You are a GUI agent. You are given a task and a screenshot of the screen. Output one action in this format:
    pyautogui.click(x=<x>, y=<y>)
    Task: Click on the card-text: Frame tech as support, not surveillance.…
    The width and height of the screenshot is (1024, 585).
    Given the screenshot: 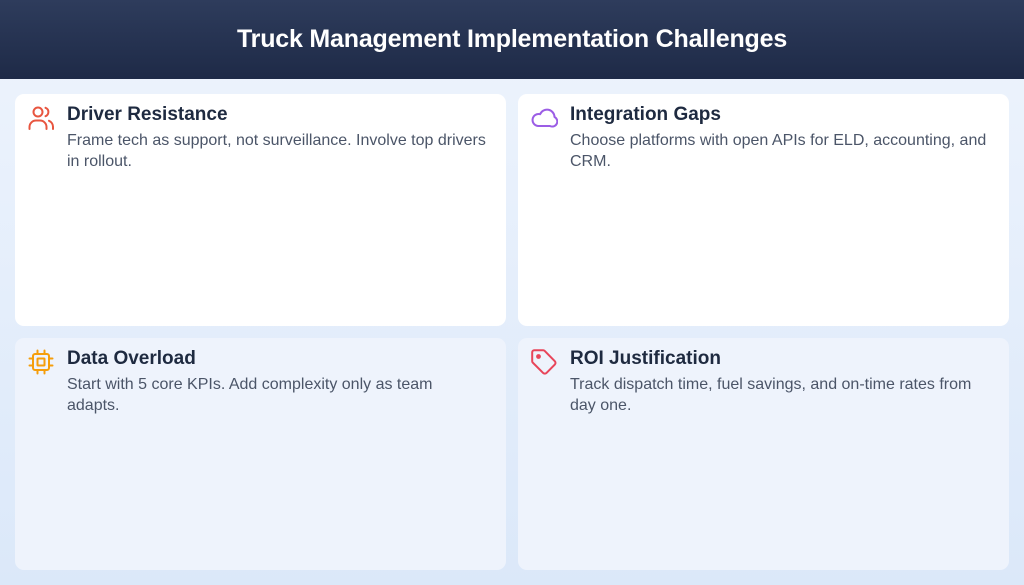 What is the action you would take?
    pyautogui.click(x=276, y=151)
    